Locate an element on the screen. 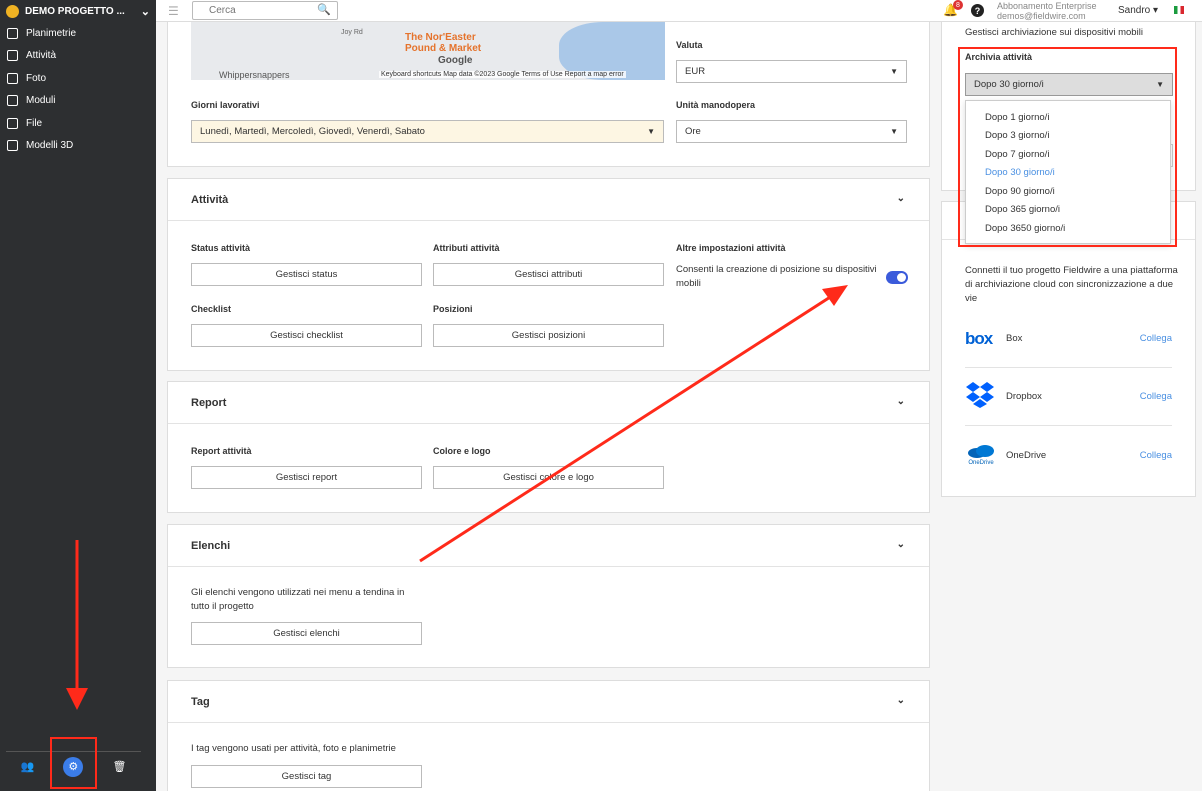 The height and width of the screenshot is (791, 1202). sidebar-item-label: Foto is located at coordinates (36, 78).